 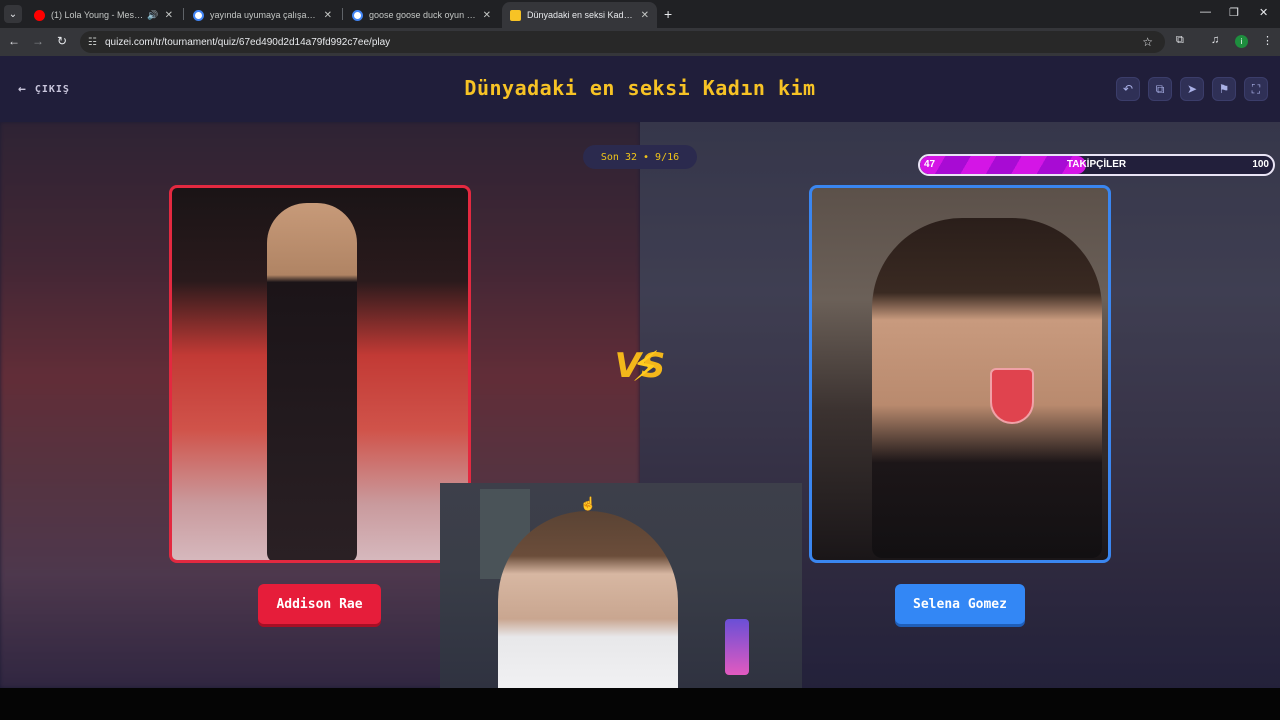 I want to click on browser-tab: yayında uyumaya çalışan kadın ✕, so click(x=262, y=15).